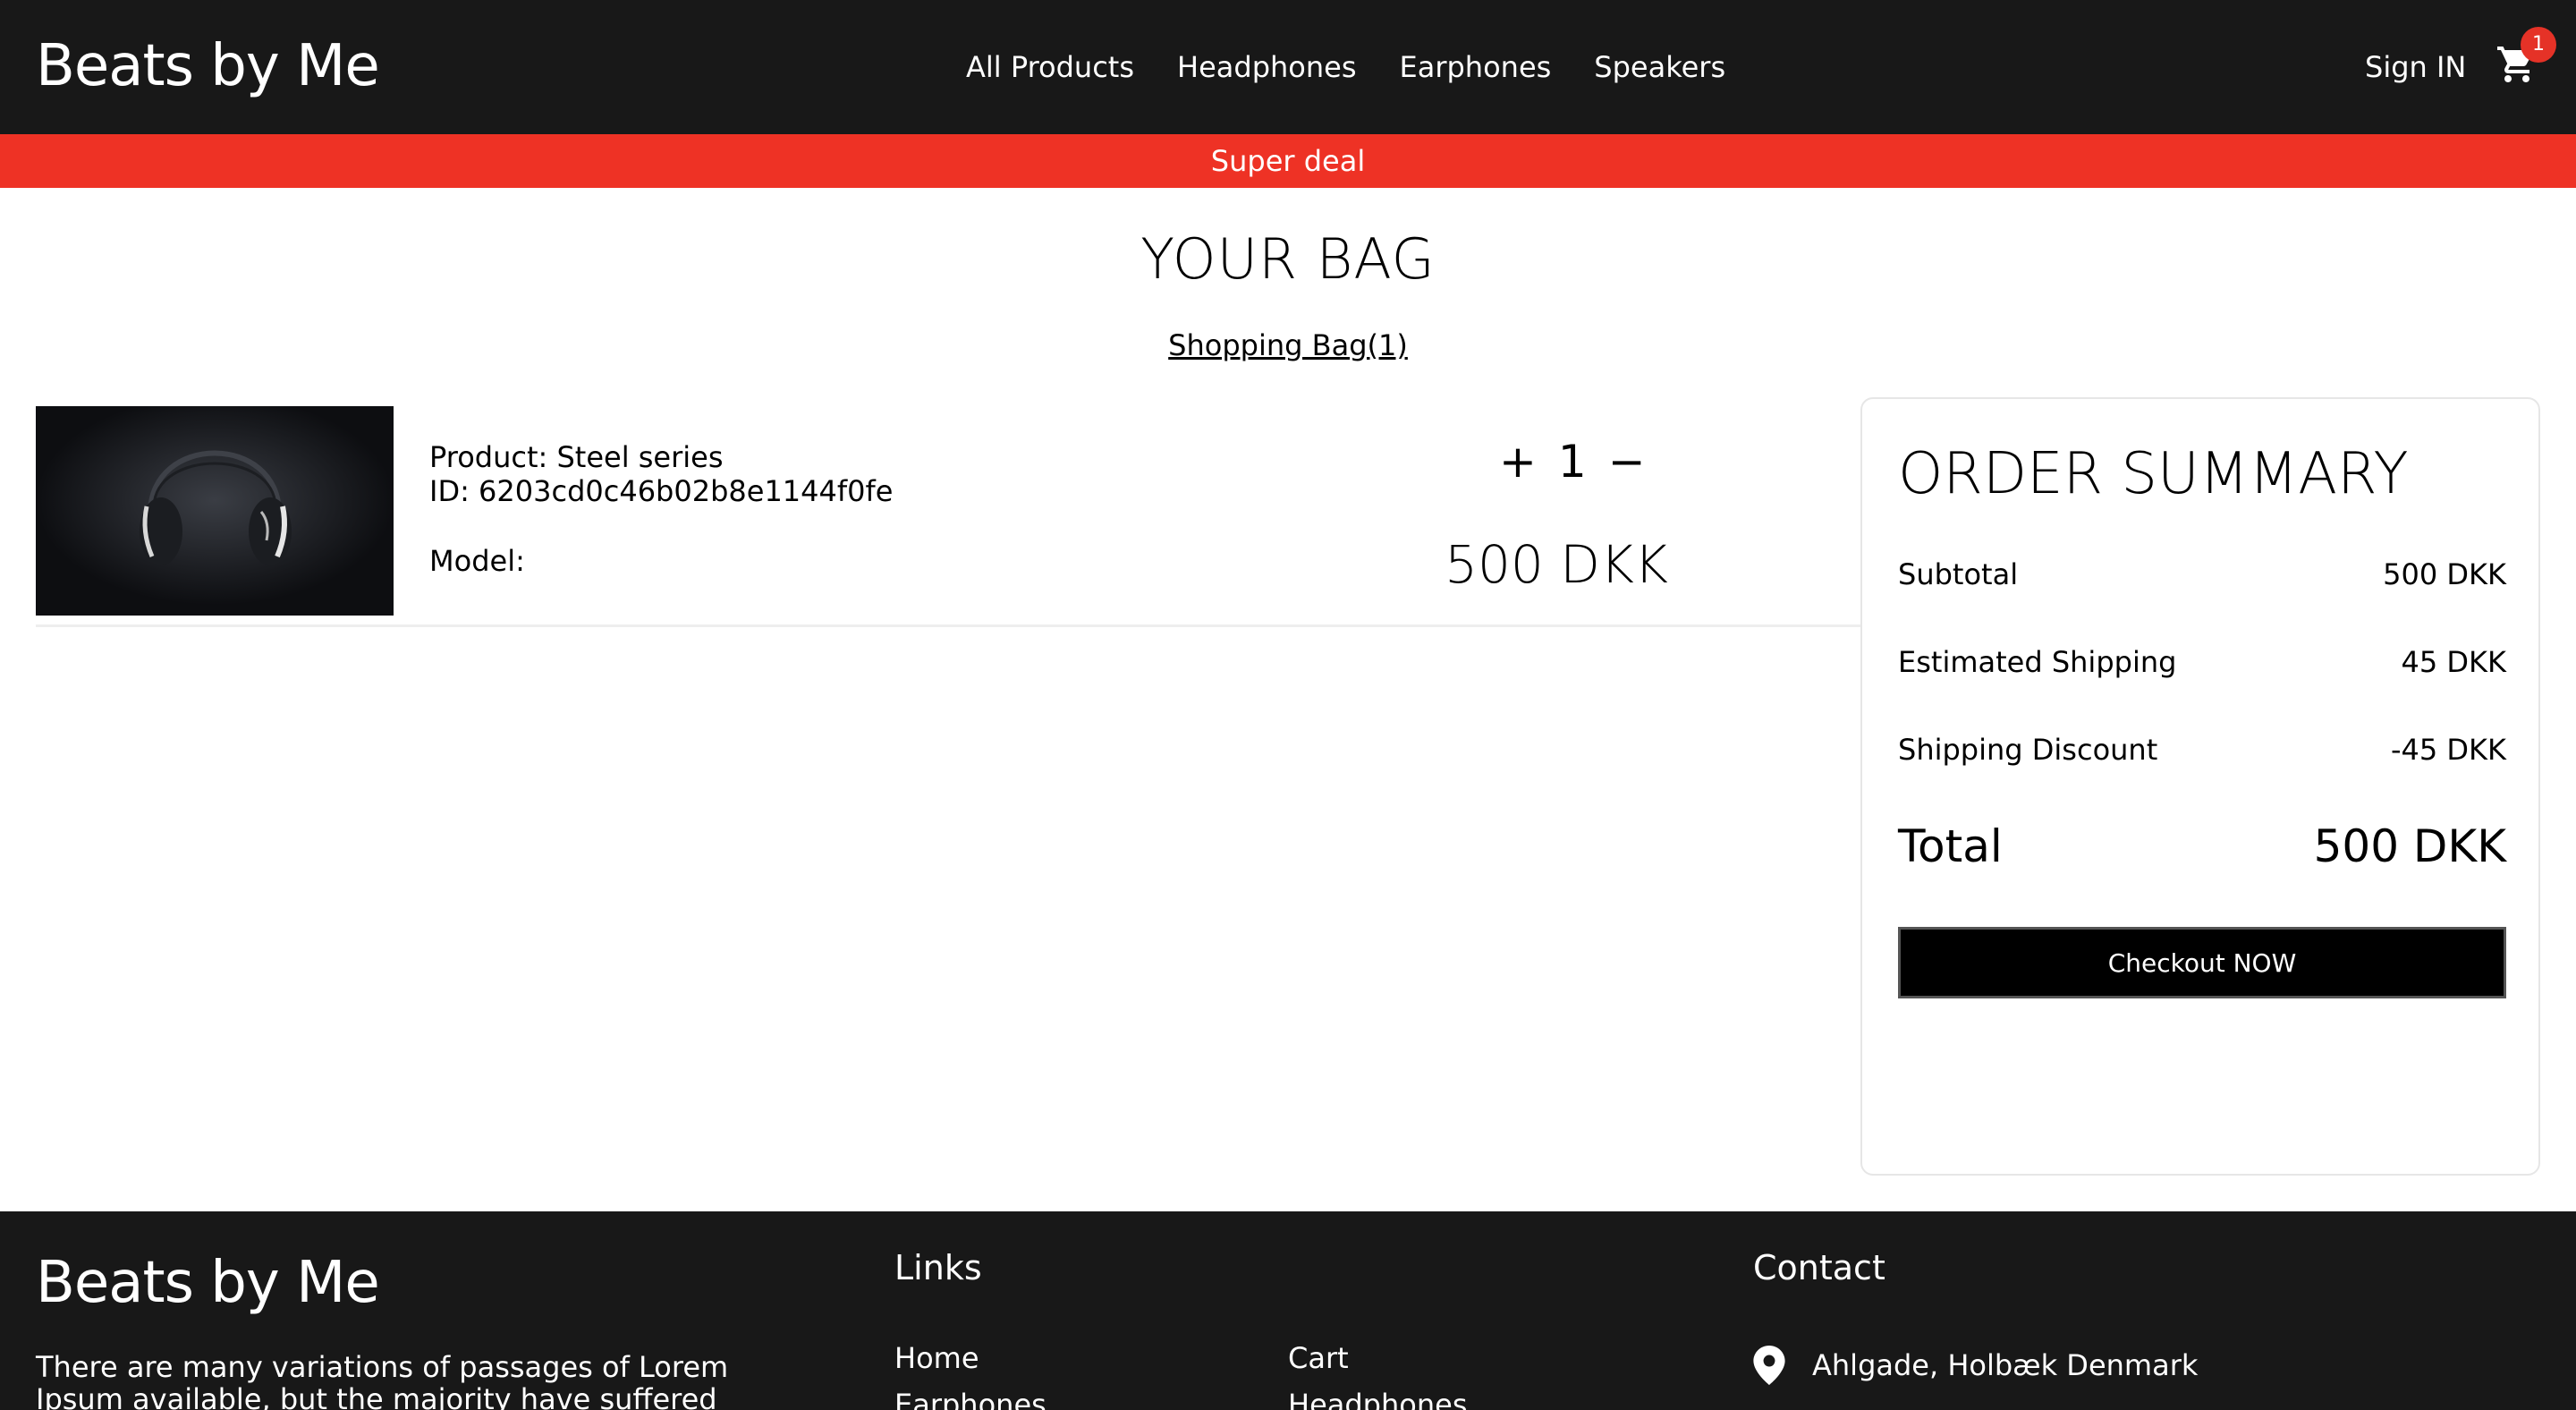 Image resolution: width=2576 pixels, height=1410 pixels. I want to click on headphones-image, so click(215, 511).